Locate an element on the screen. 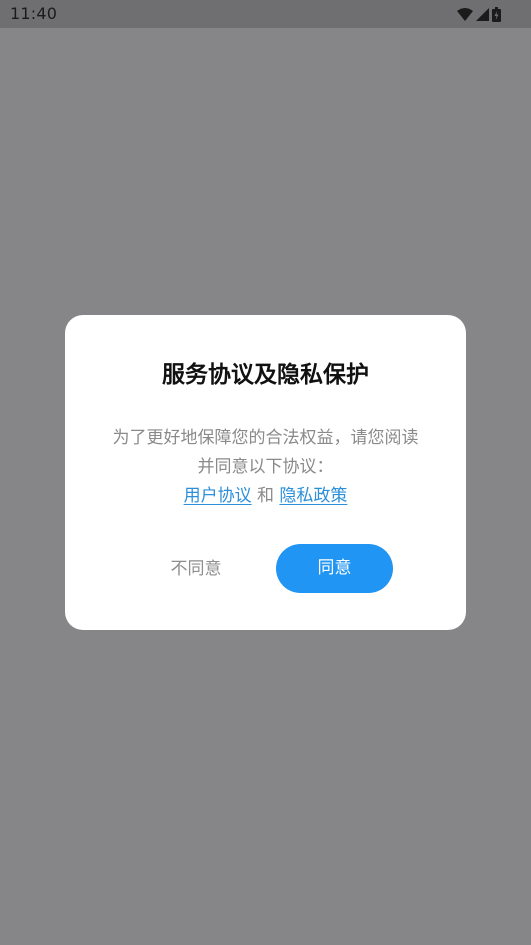  cellular-signal-icon is located at coordinates (482, 14).